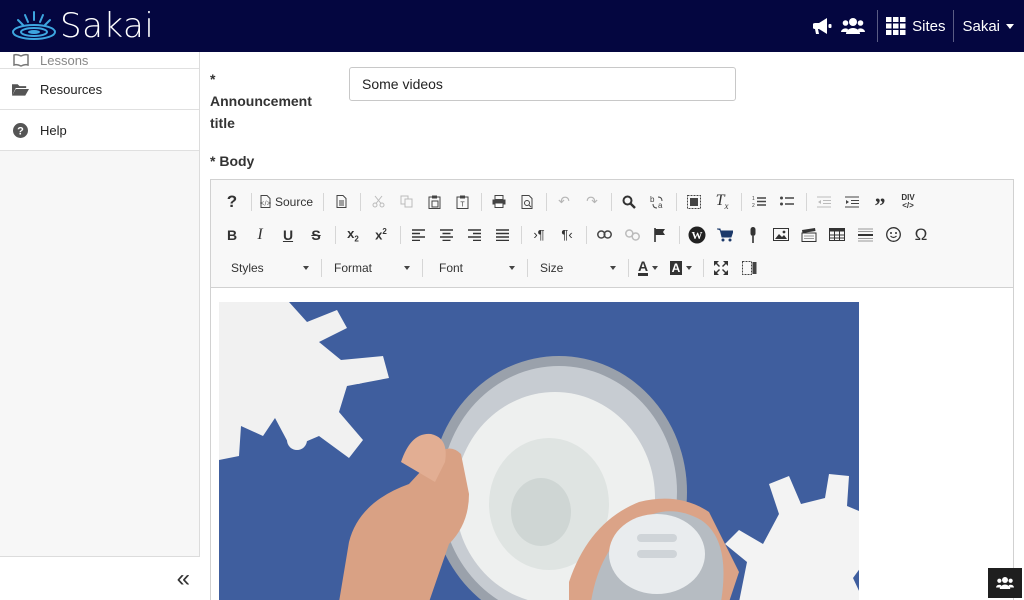  What do you see at coordinates (721, 268) in the screenshot?
I see `maximize-button` at bounding box center [721, 268].